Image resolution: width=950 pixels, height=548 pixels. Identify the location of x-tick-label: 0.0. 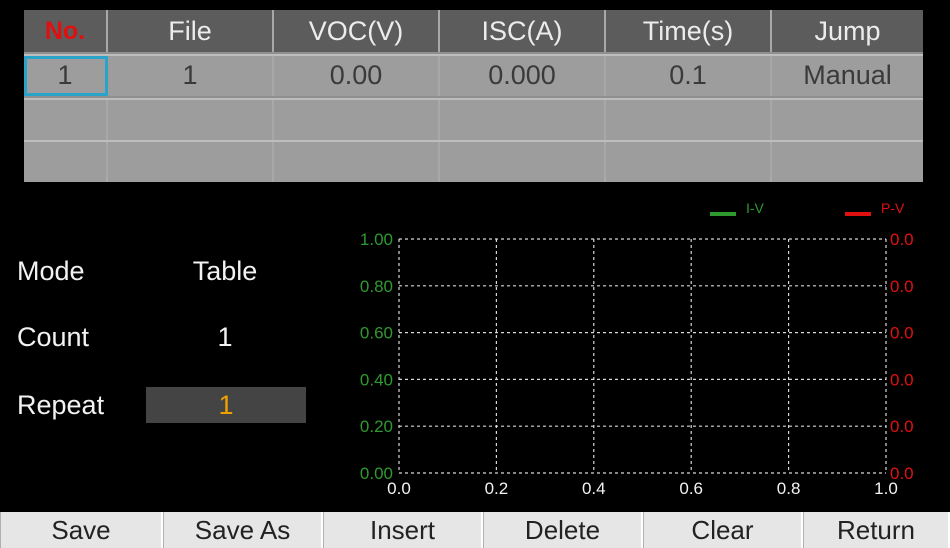
(399, 488).